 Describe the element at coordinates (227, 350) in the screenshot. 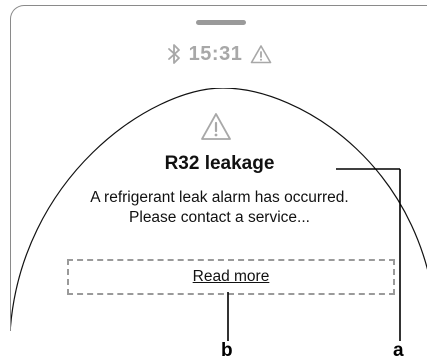

I see `callout-label-b: b` at that location.